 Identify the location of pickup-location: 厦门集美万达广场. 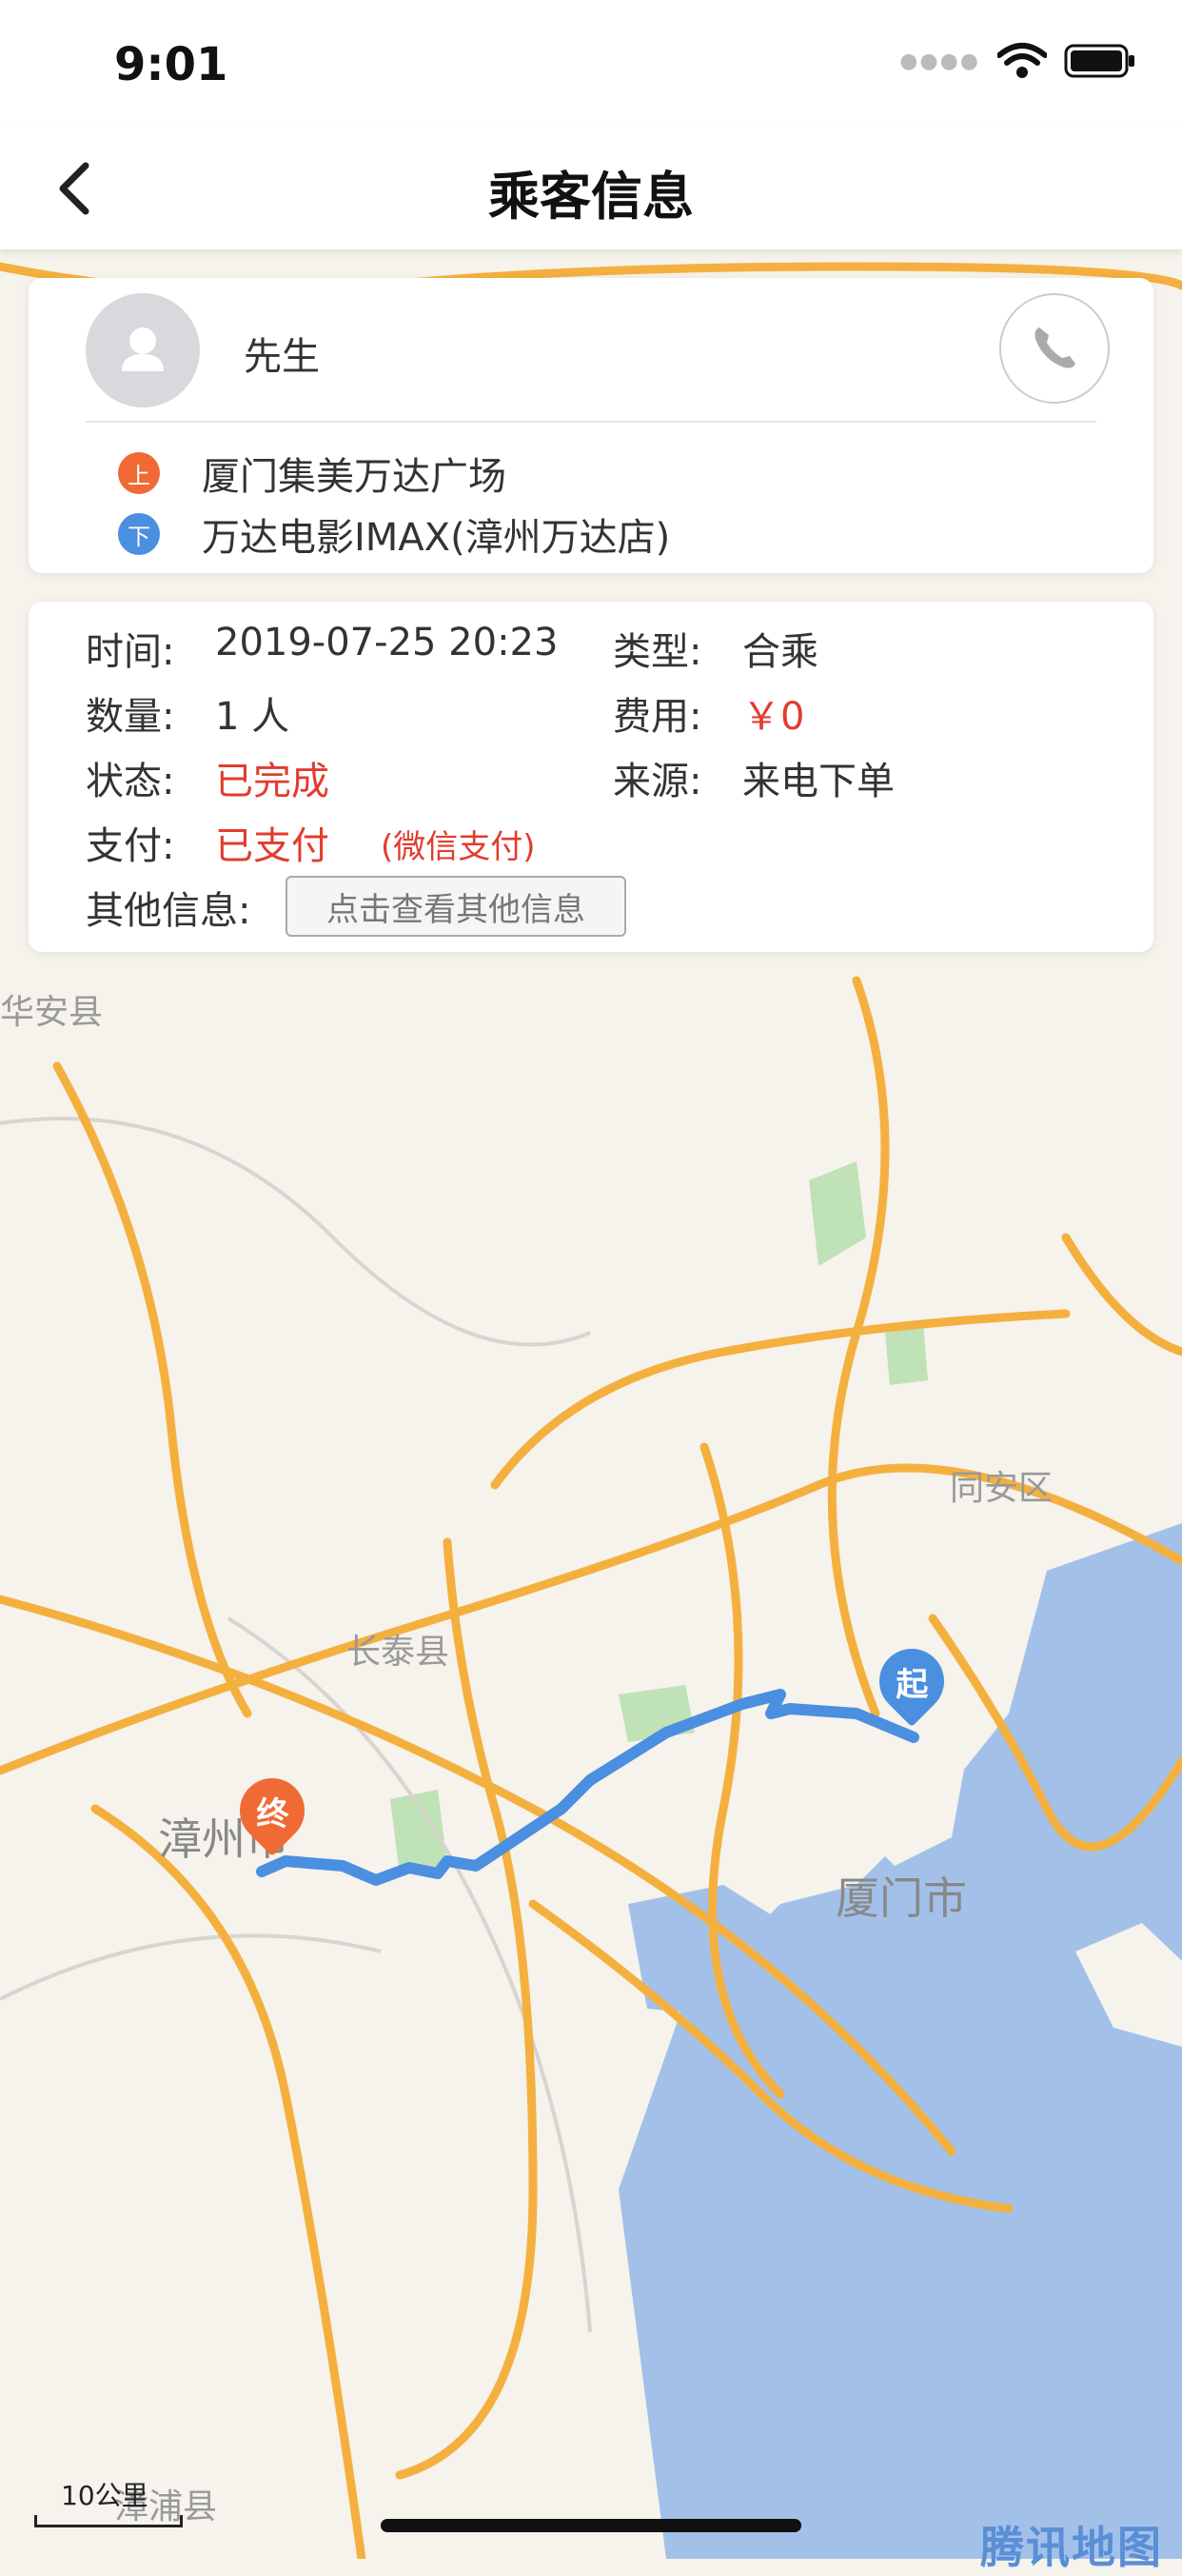
(354, 477).